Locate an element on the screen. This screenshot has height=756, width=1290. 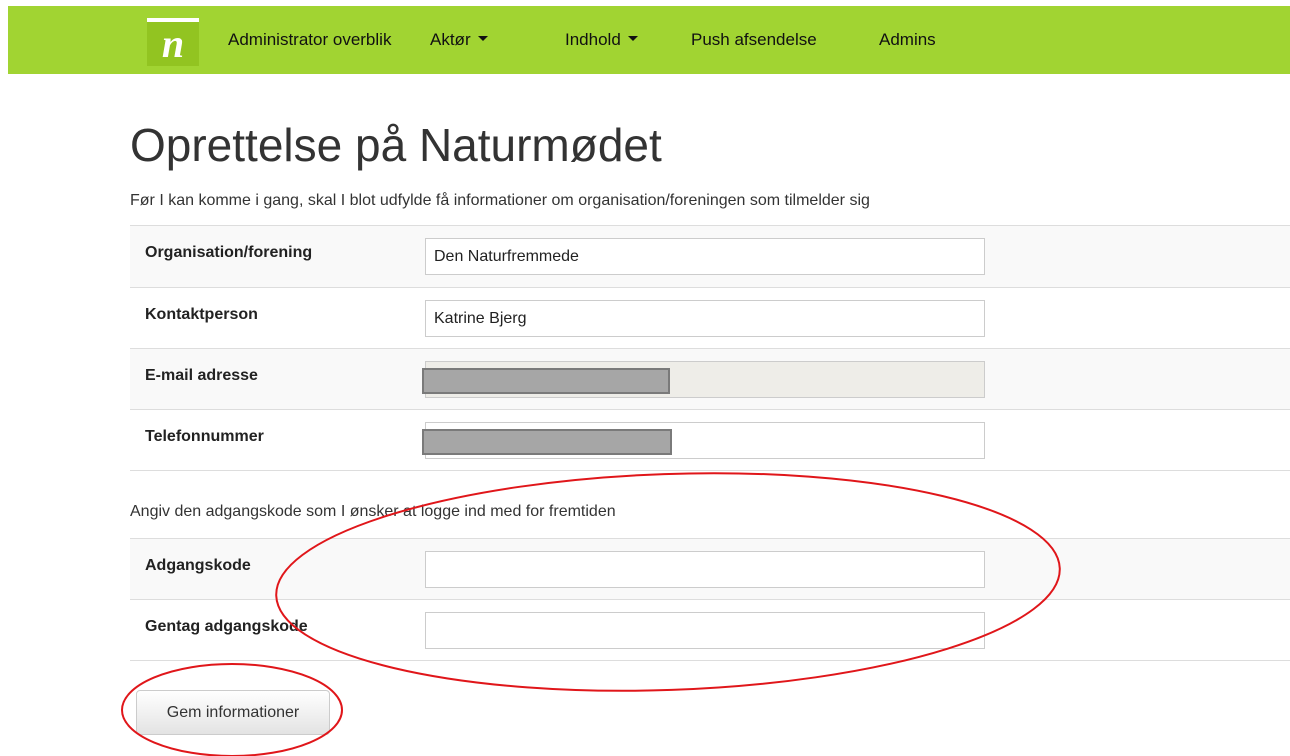
row-organisation: Organisation/forening is located at coordinates (710, 256).